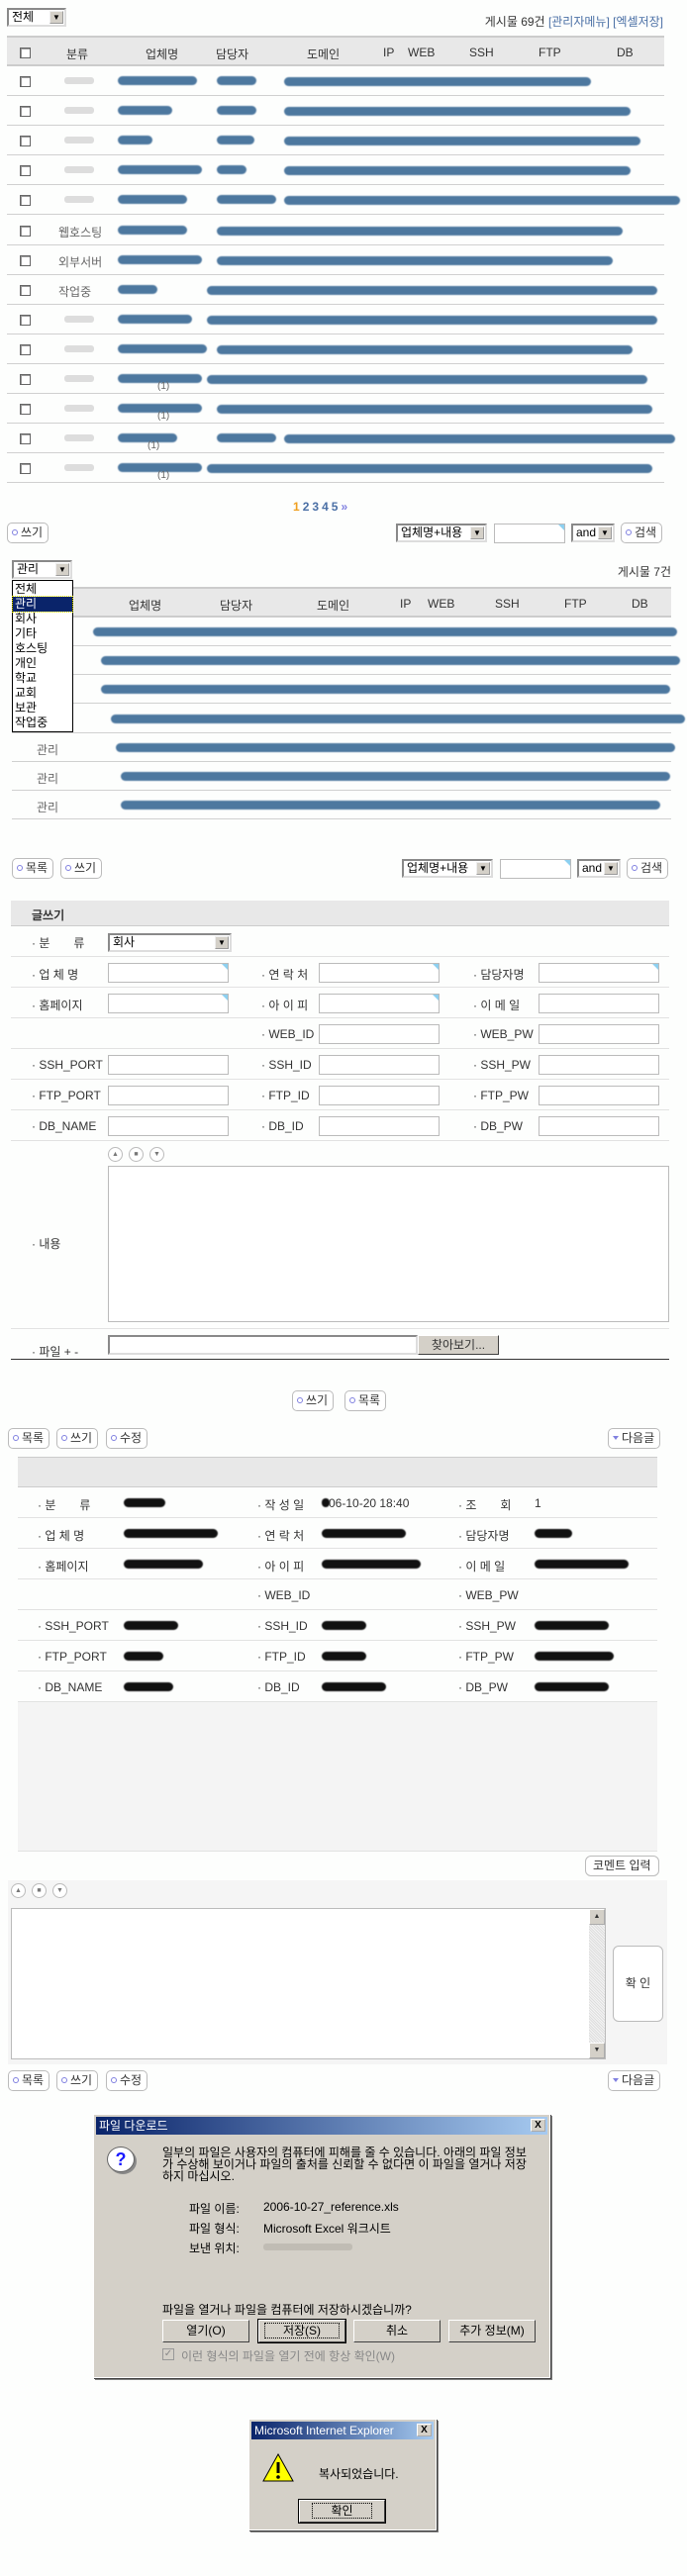  What do you see at coordinates (597, 1983) in the screenshot?
I see `scrollbar: ▲ ▼` at bounding box center [597, 1983].